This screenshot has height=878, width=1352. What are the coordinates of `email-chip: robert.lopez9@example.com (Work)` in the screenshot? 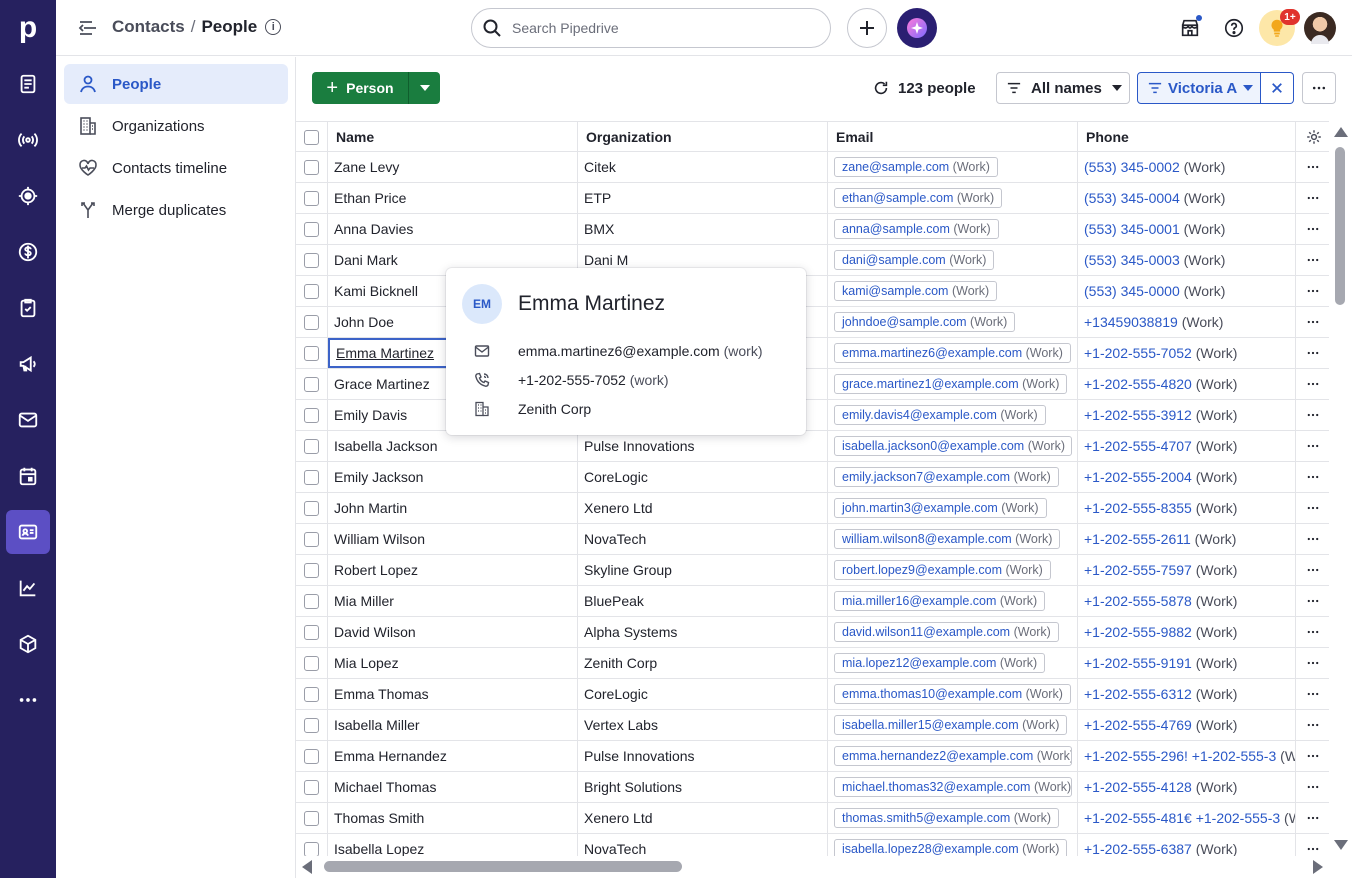 It's located at (942, 570).